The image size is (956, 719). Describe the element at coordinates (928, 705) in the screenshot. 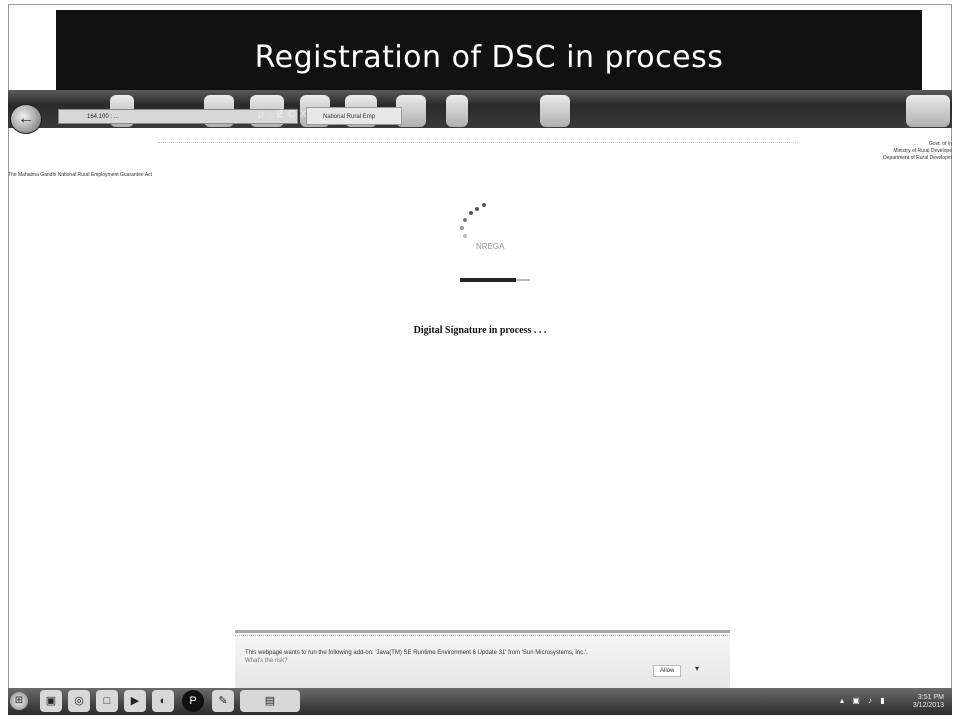

I see `clock-date: 3/12/2013` at that location.